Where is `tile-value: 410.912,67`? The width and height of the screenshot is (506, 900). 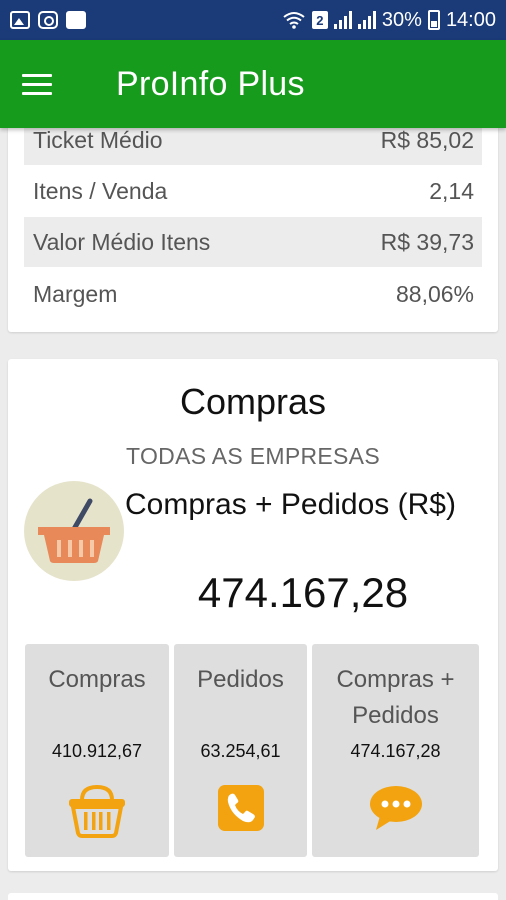 tile-value: 410.912,67 is located at coordinates (97, 751).